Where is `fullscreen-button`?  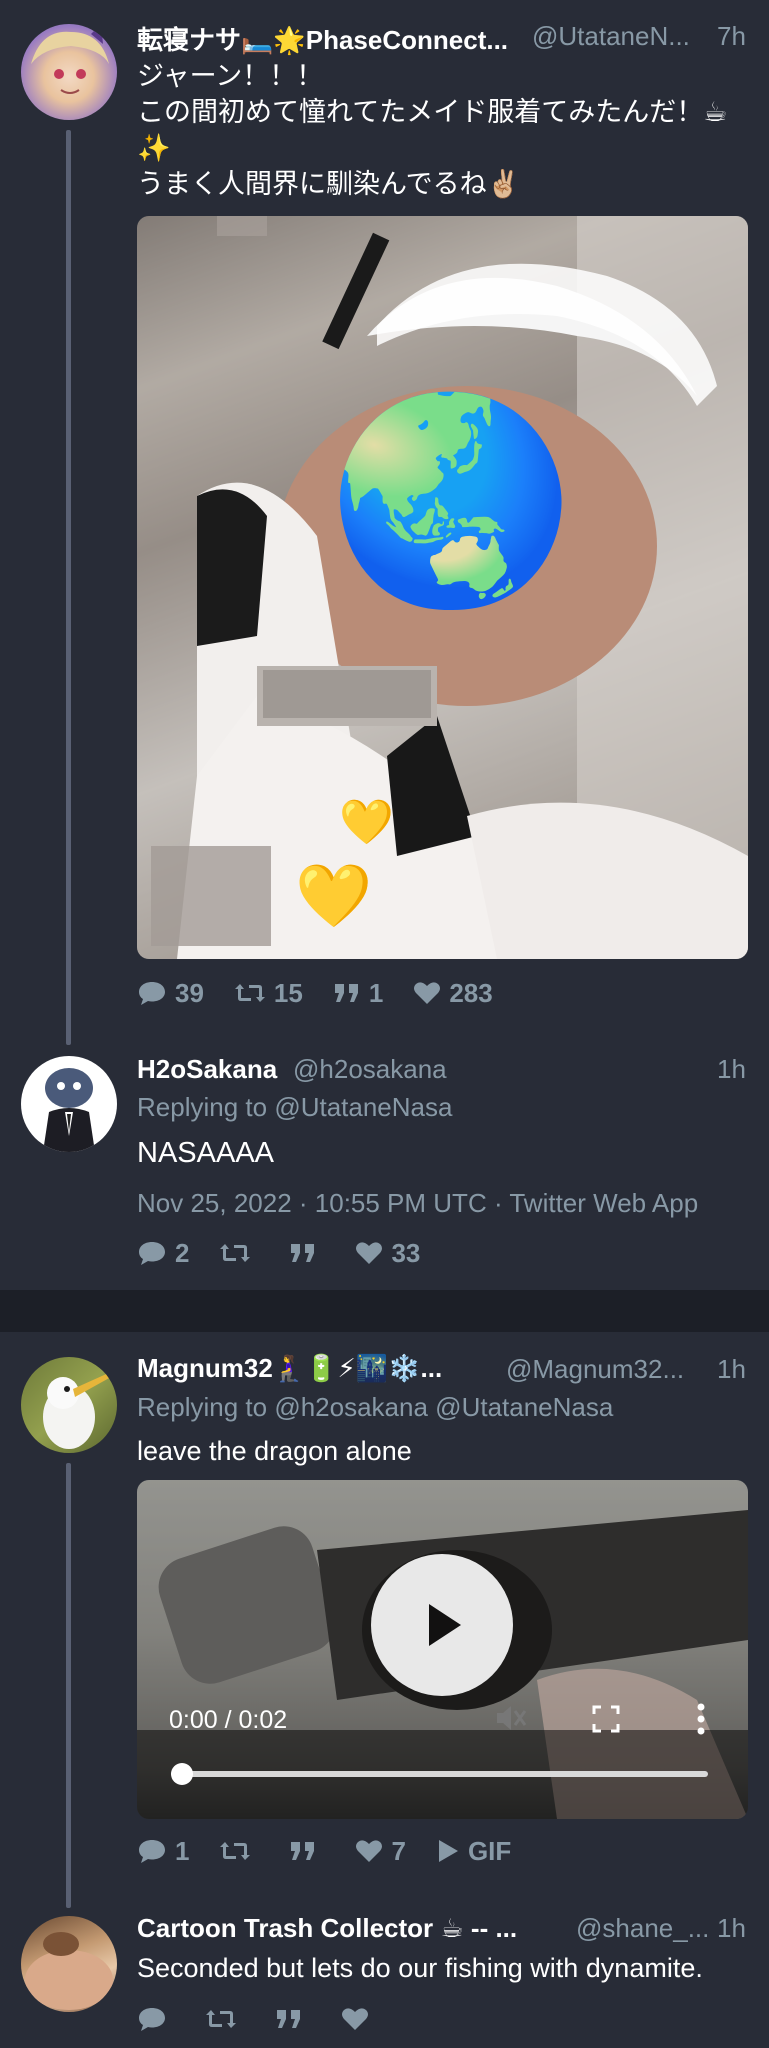
fullscreen-button is located at coordinates (606, 1721).